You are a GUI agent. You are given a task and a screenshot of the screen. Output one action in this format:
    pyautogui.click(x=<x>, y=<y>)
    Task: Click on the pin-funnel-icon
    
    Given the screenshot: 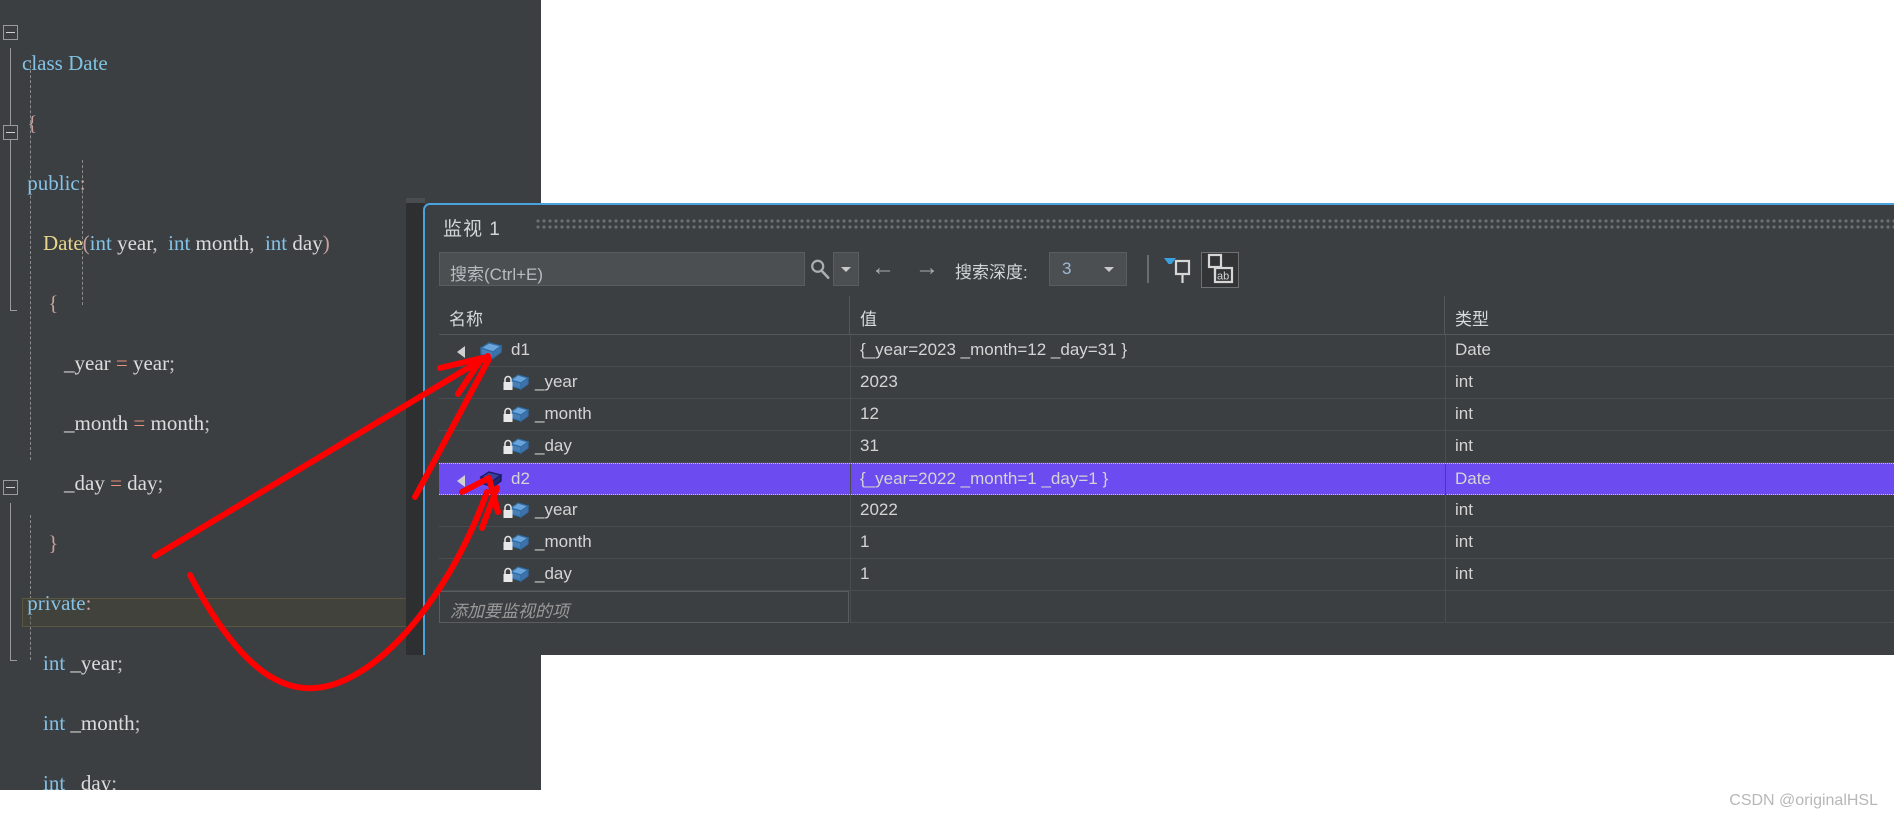 What is the action you would take?
    pyautogui.click(x=1177, y=270)
    